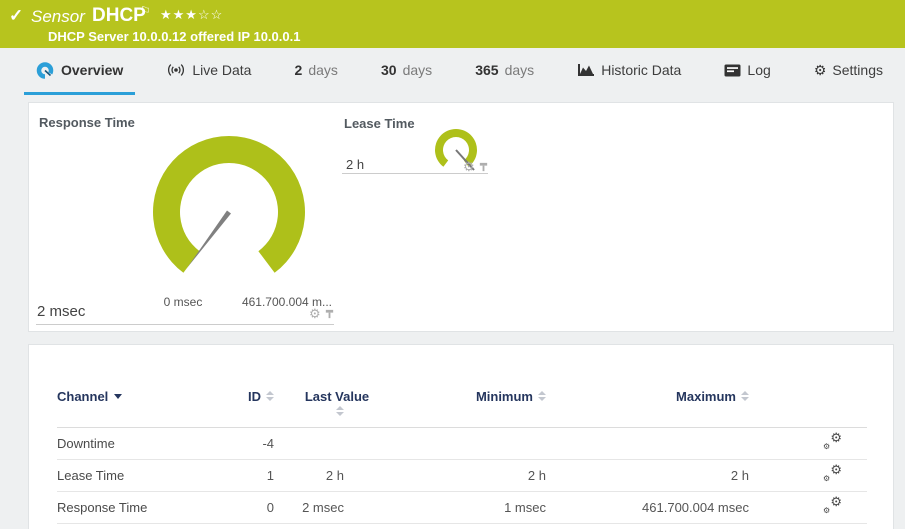 The width and height of the screenshot is (905, 529). I want to click on response-time-gauge, so click(229, 204).